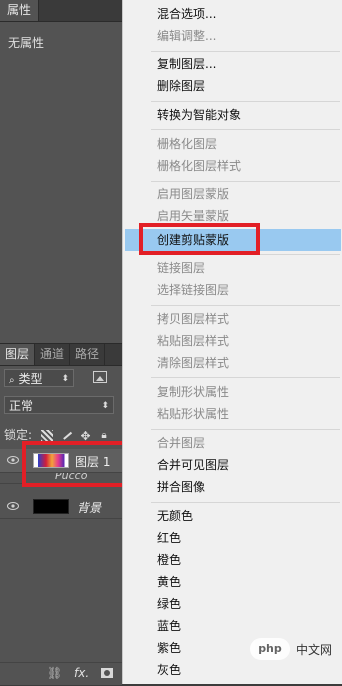  What do you see at coordinates (107, 436) in the screenshot?
I see `lock-icon: 🔒︎` at bounding box center [107, 436].